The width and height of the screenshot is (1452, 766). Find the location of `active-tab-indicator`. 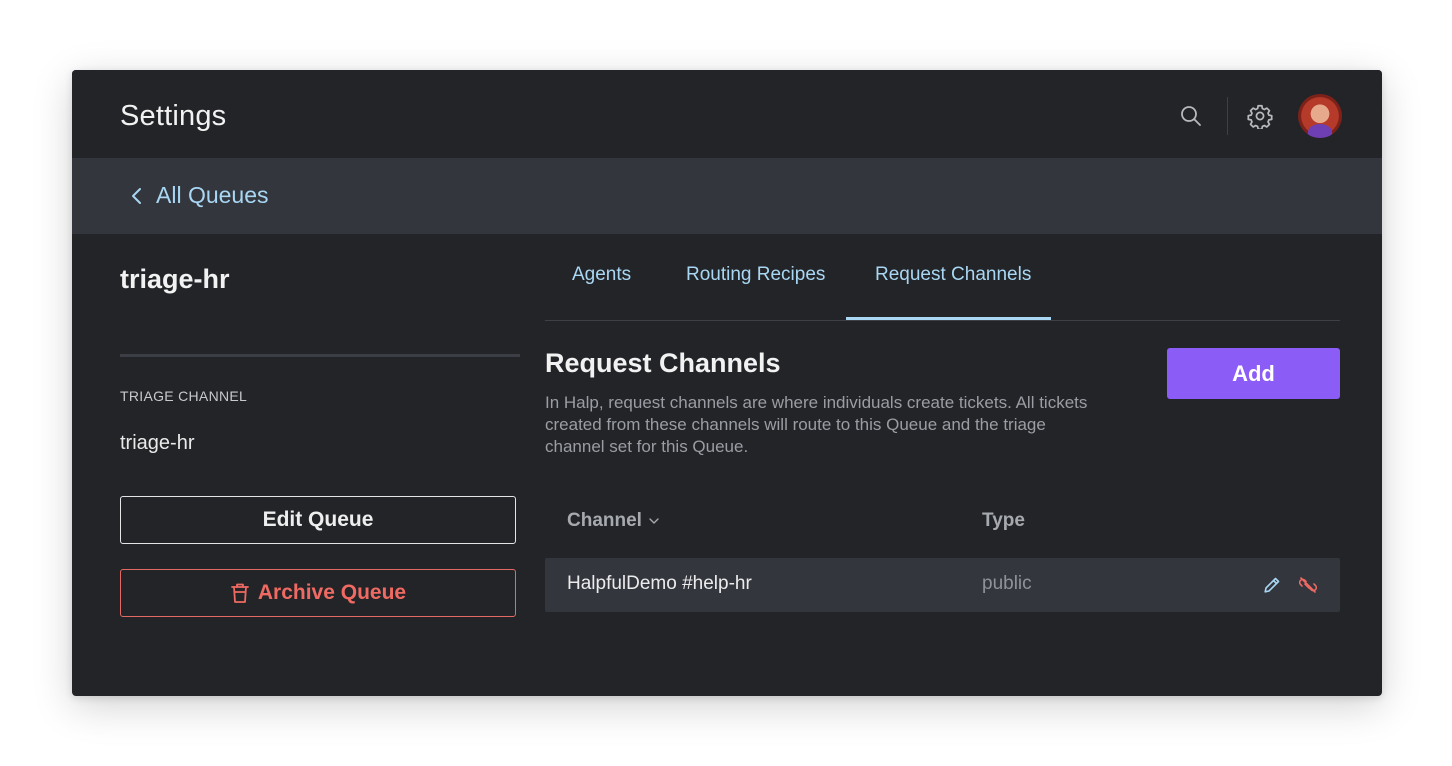

active-tab-indicator is located at coordinates (948, 318).